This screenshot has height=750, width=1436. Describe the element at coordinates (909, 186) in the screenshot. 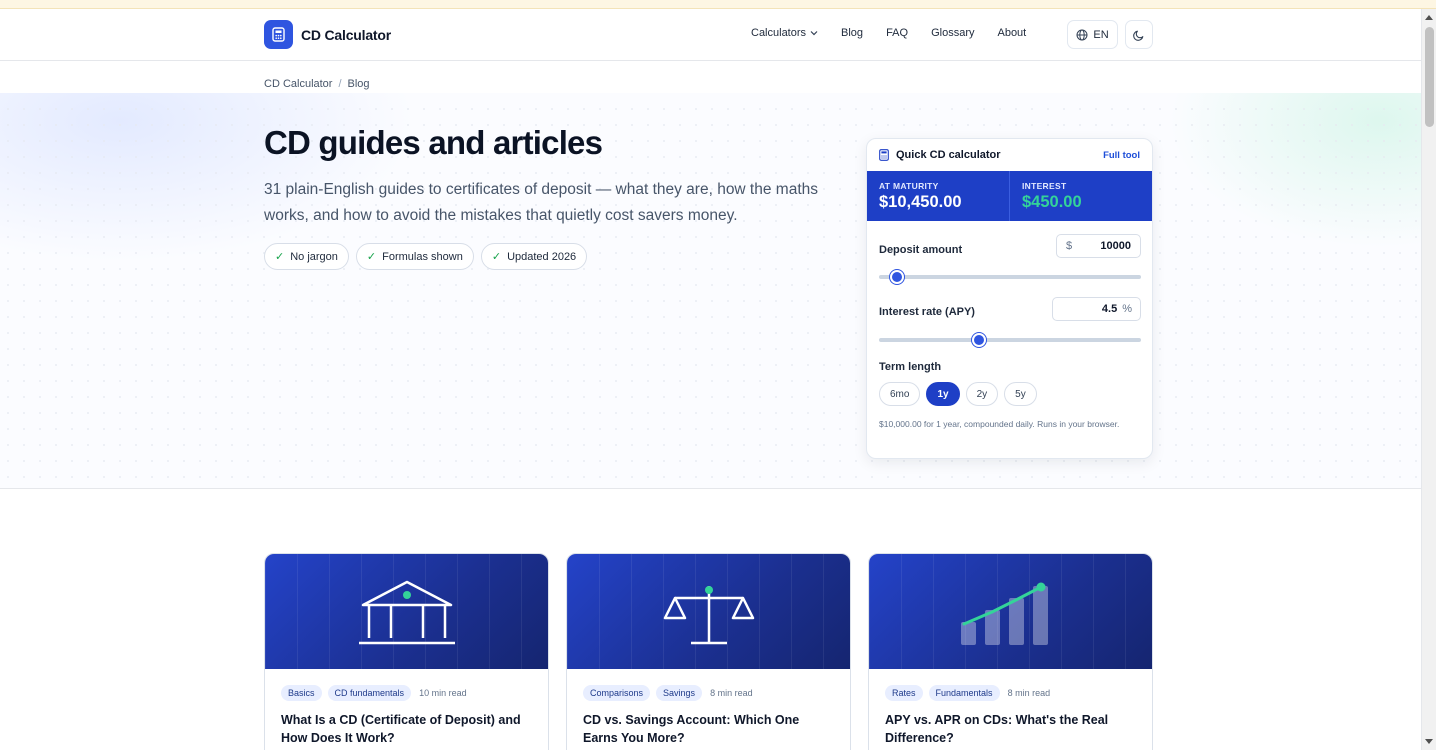

I see `maturity-label: AT MATURITY` at that location.